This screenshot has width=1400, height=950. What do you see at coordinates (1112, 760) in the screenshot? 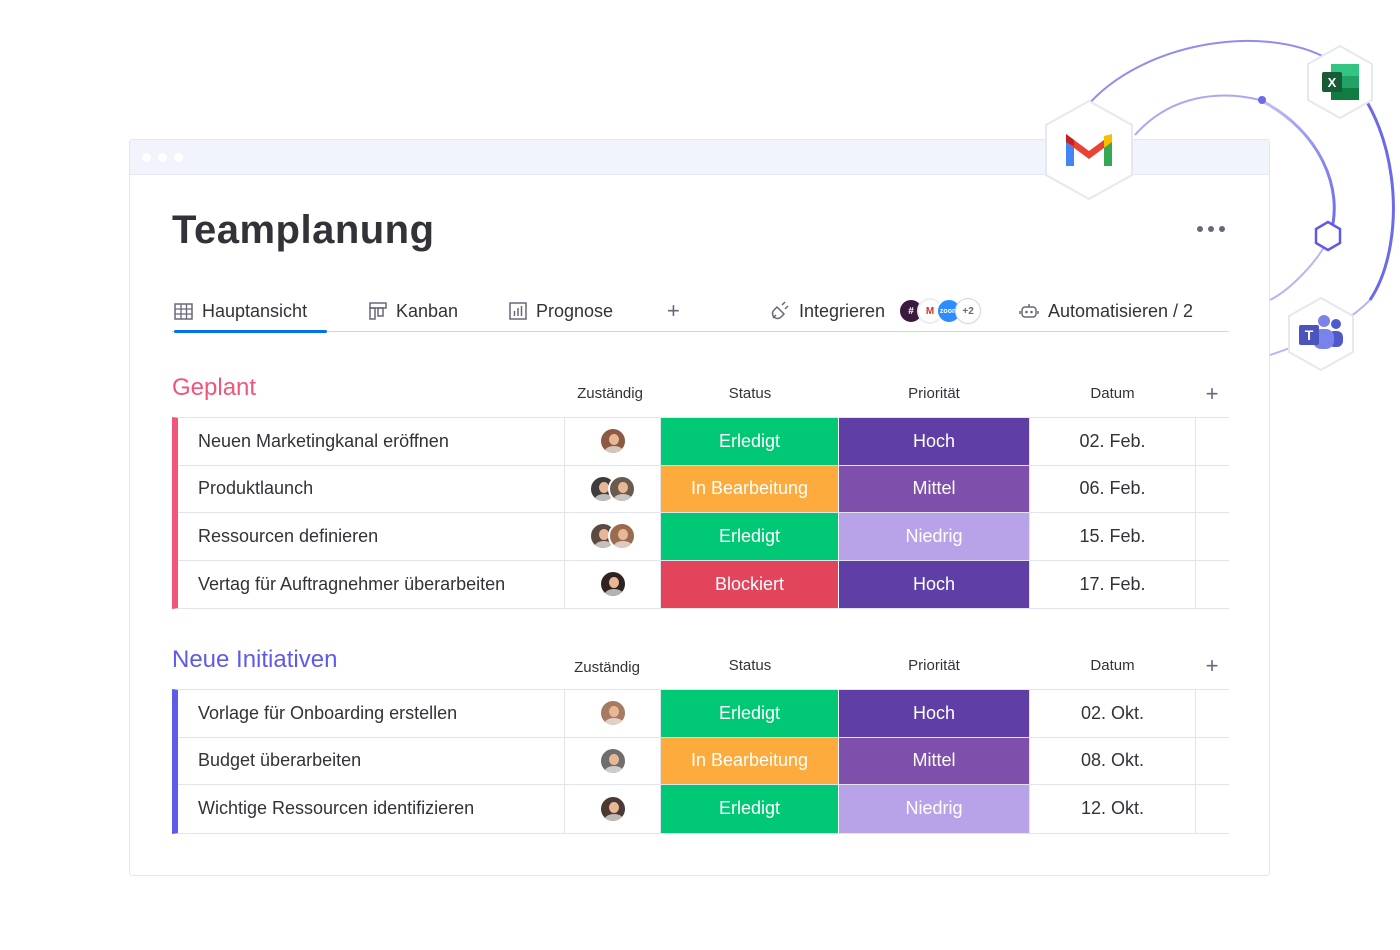
I see `date-cell: 08. Okt.` at bounding box center [1112, 760].